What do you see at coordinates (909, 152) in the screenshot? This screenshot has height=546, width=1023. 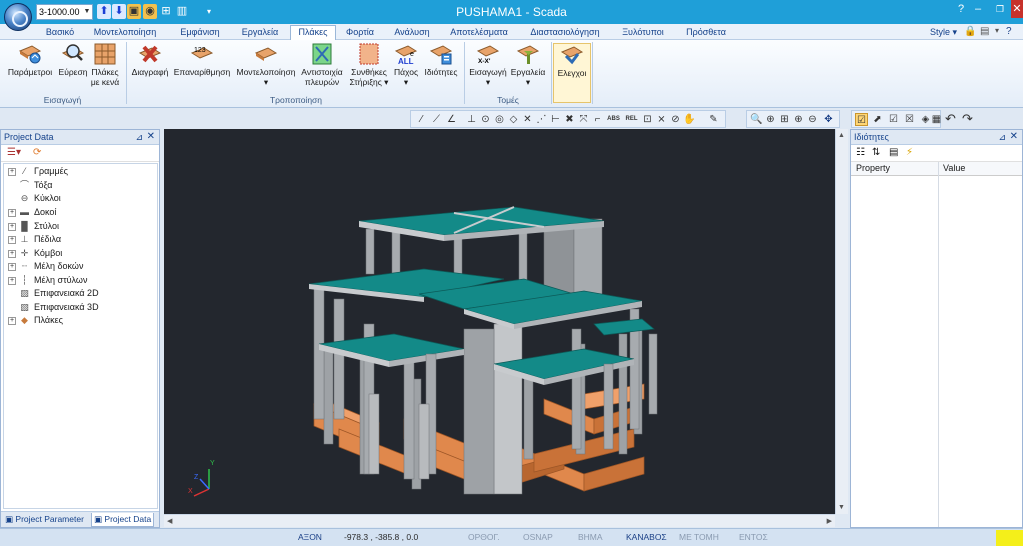 I see `events-icon: ⚡` at bounding box center [909, 152].